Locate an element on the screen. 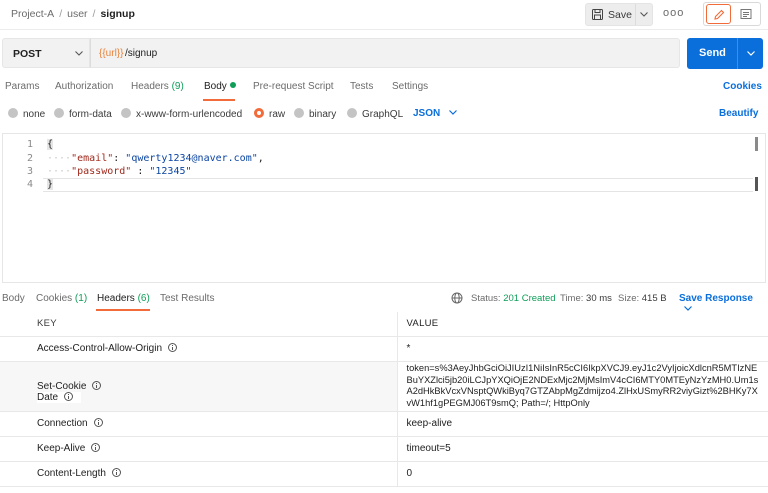 The height and width of the screenshot is (493, 768). size-label: Size: is located at coordinates (629, 298).